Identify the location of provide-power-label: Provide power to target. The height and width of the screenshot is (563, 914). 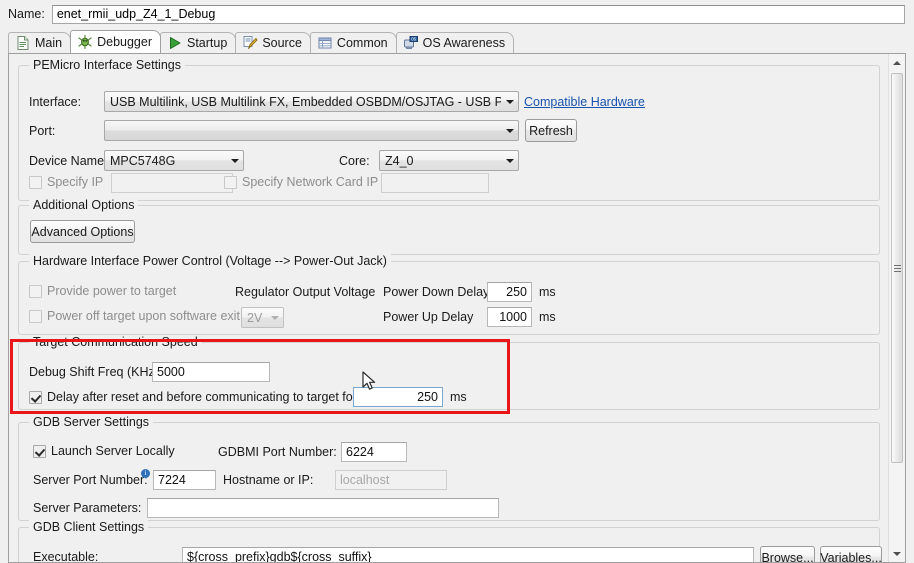
(112, 291).